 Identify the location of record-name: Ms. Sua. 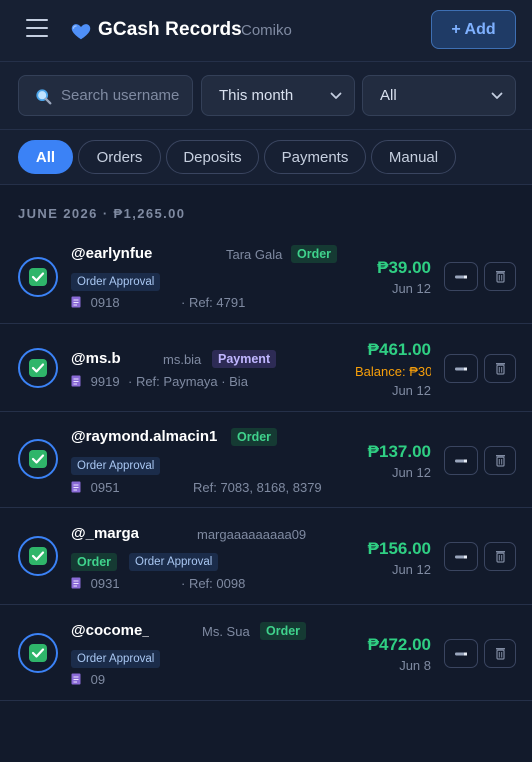
(226, 631).